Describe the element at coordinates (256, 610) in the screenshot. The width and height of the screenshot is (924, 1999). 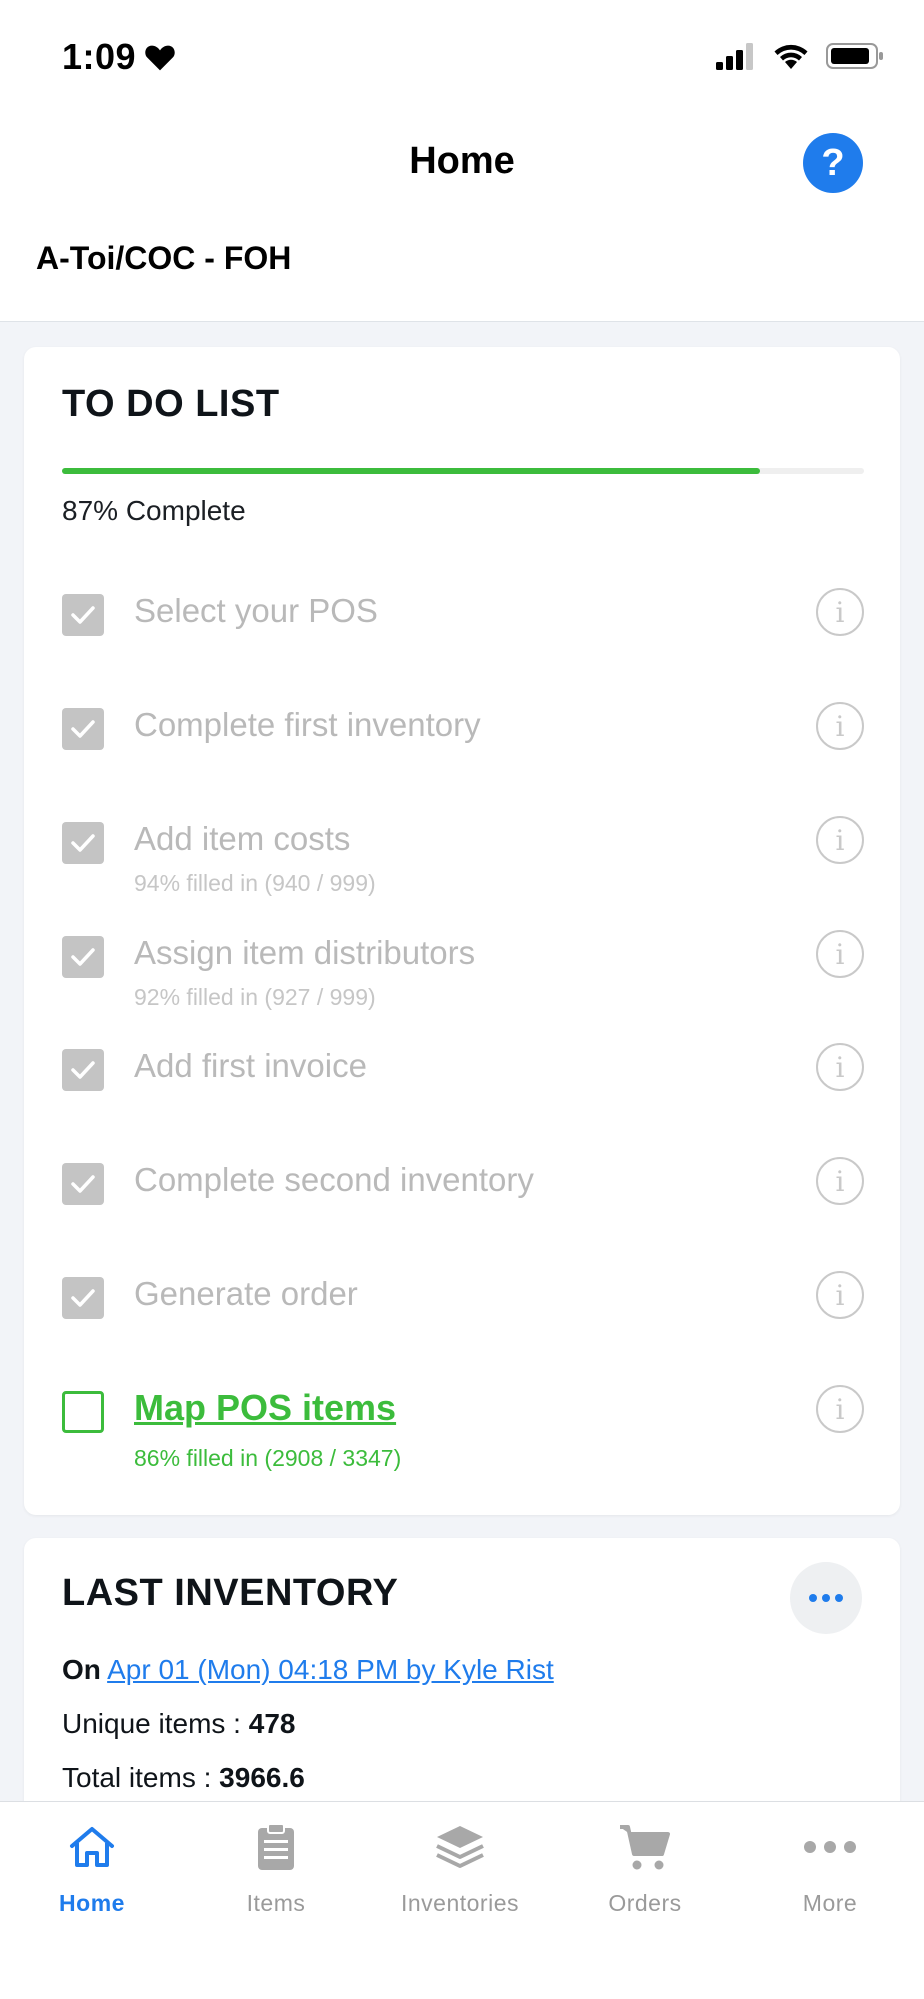
I see `todo-item-label: Select your POS` at that location.